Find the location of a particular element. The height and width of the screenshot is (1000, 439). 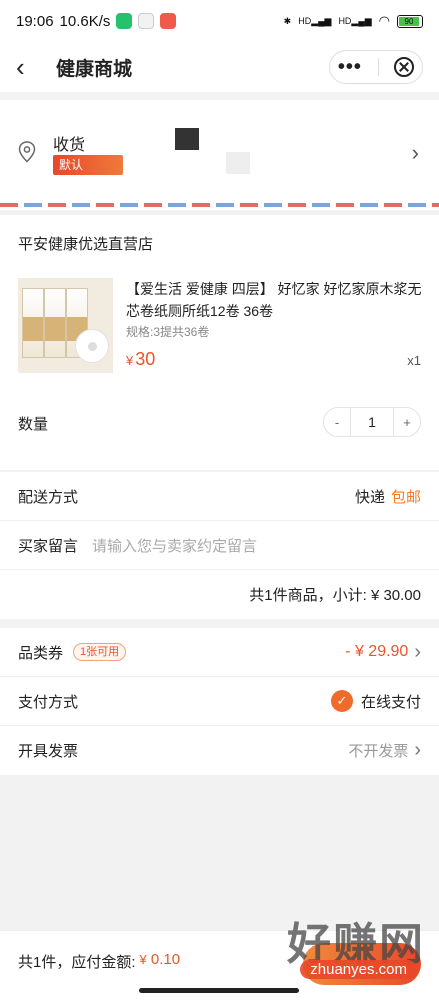

app-notification-icon is located at coordinates (168, 21).